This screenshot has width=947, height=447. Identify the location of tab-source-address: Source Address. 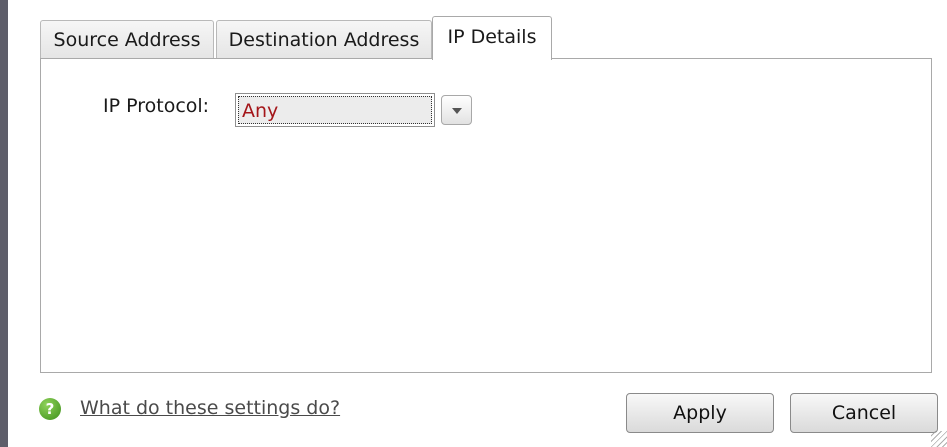
(127, 39).